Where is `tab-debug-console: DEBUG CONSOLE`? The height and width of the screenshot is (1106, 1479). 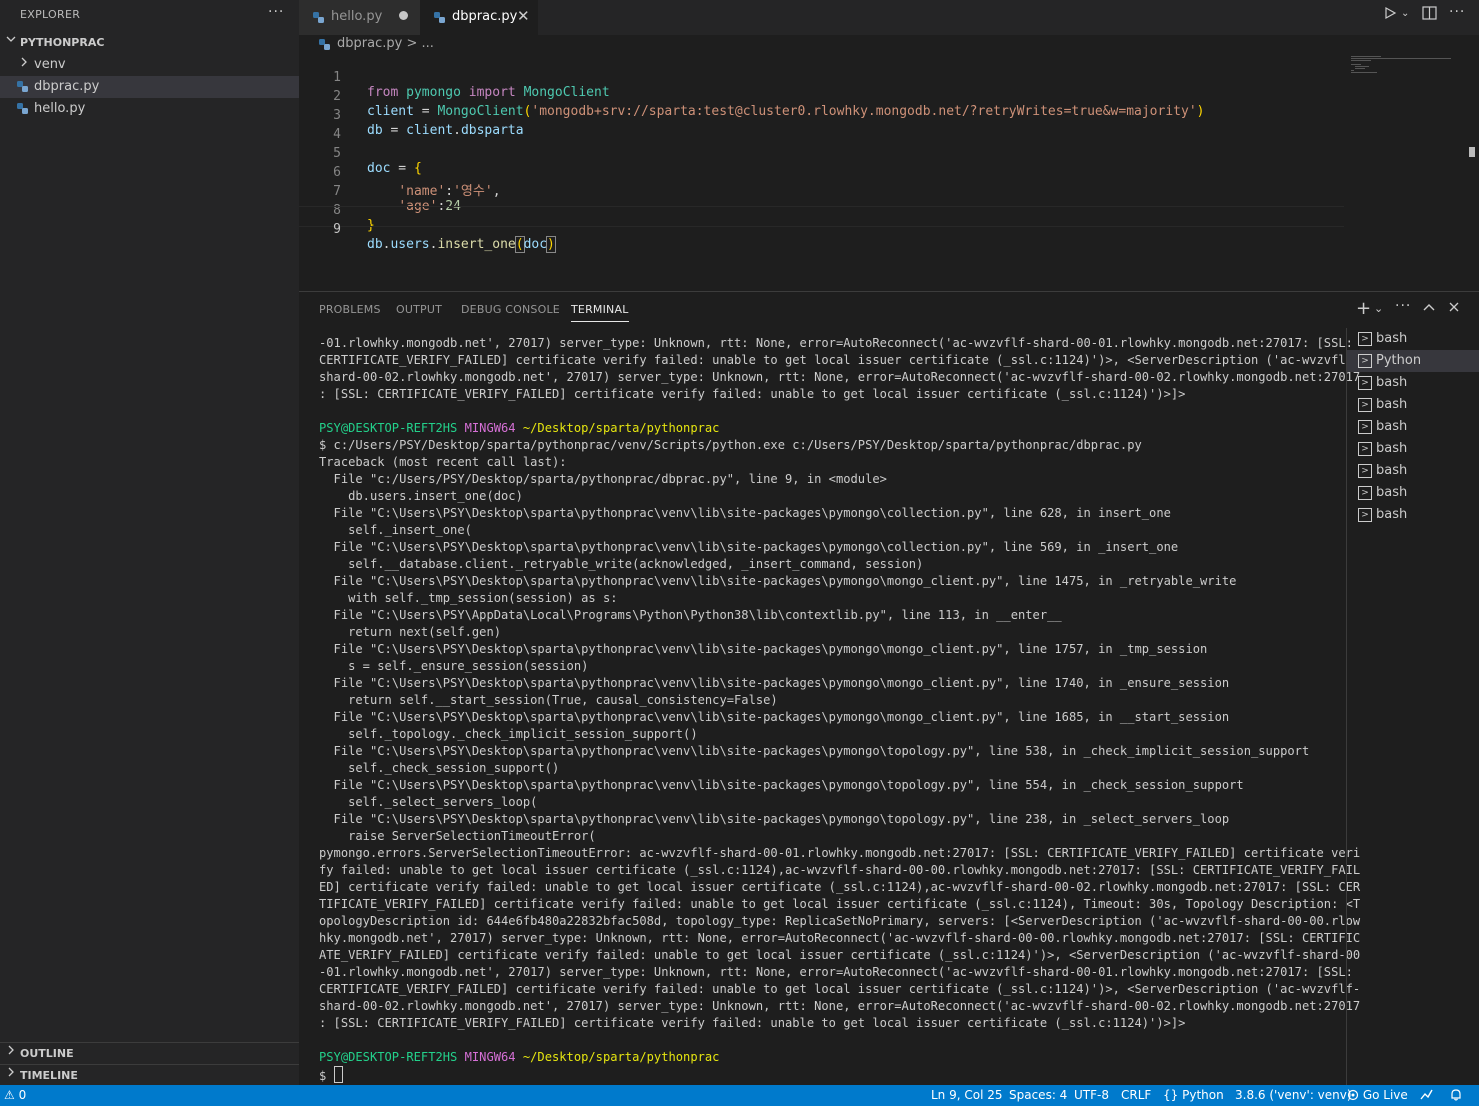 tab-debug-console: DEBUG CONSOLE is located at coordinates (510, 309).